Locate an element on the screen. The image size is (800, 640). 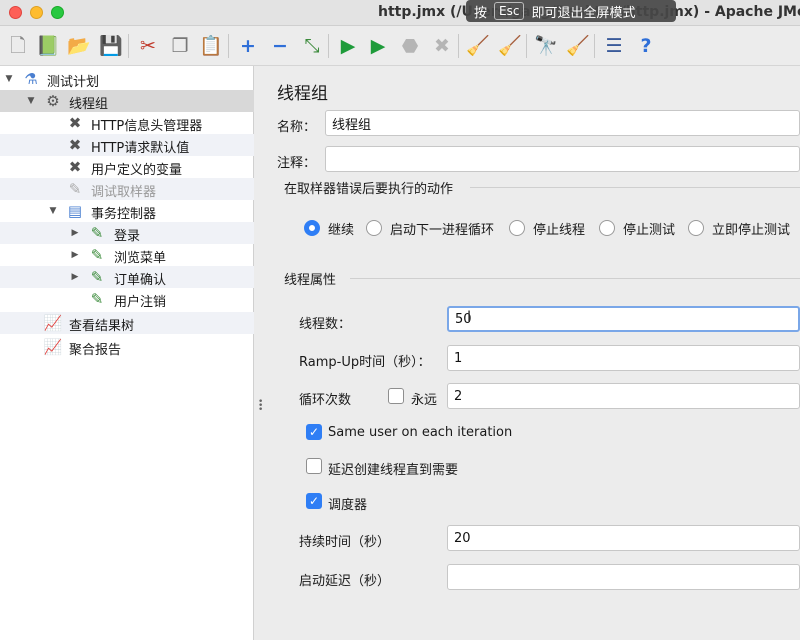
forever-checkbox is located at coordinates (396, 396).